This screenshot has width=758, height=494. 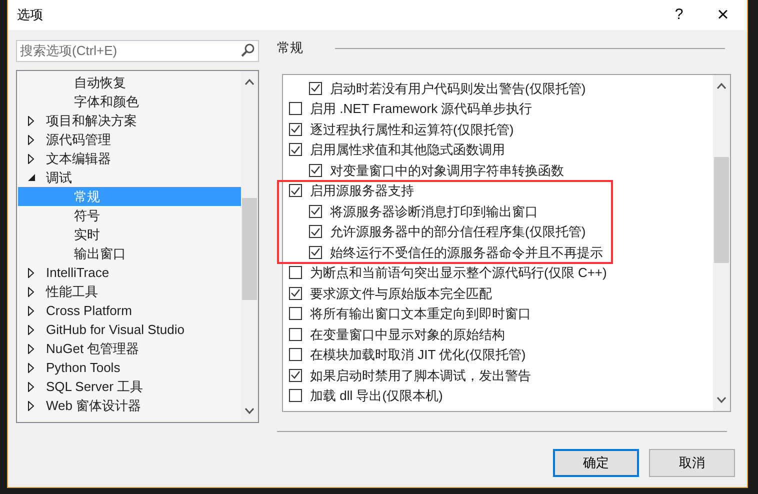 I want to click on option-label: 启用属性求值和其他隐式函数调用, so click(x=407, y=150).